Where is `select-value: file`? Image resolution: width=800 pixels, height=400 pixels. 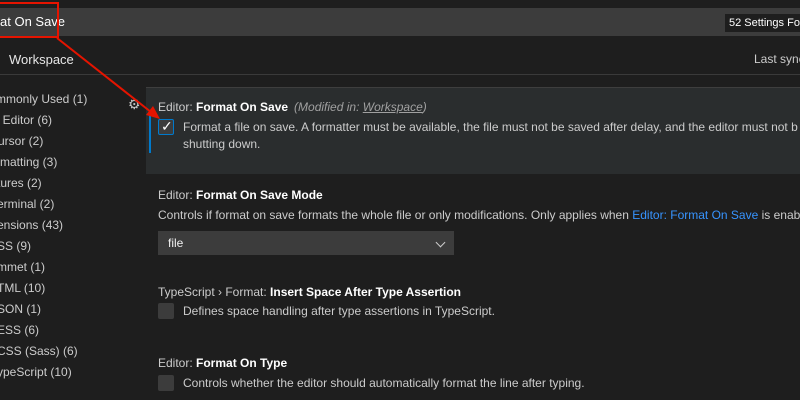 select-value: file is located at coordinates (176, 243).